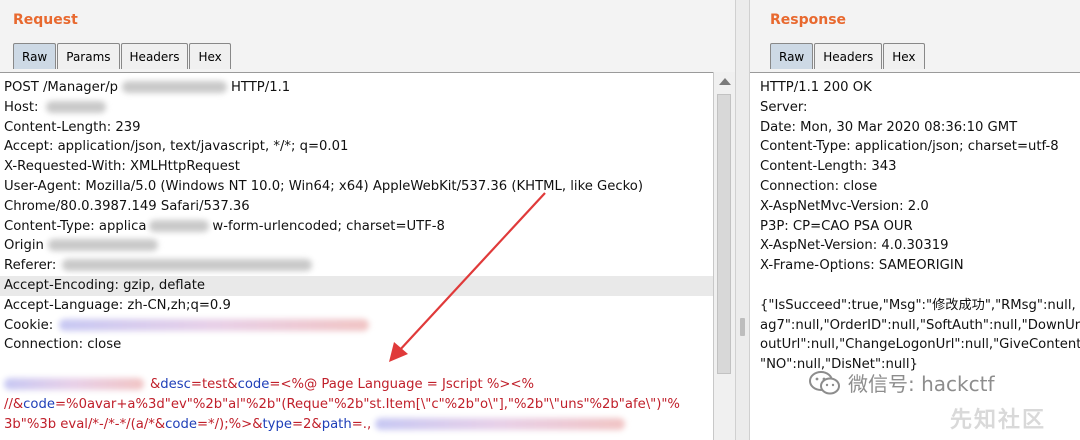  Describe the element at coordinates (725, 81) in the screenshot. I see `scroll-up-icon` at that location.